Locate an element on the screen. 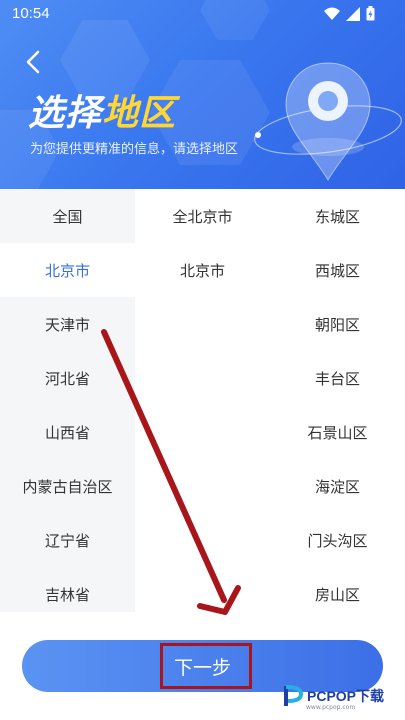 The image size is (405, 720). wifi-icon is located at coordinates (332, 13).